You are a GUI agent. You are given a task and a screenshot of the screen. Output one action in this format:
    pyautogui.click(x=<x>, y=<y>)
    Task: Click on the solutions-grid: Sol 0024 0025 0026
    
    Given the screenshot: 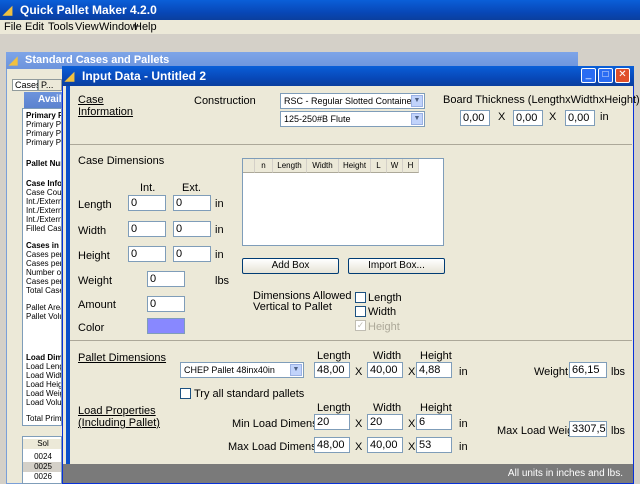 What is the action you would take?
    pyautogui.click(x=42, y=460)
    